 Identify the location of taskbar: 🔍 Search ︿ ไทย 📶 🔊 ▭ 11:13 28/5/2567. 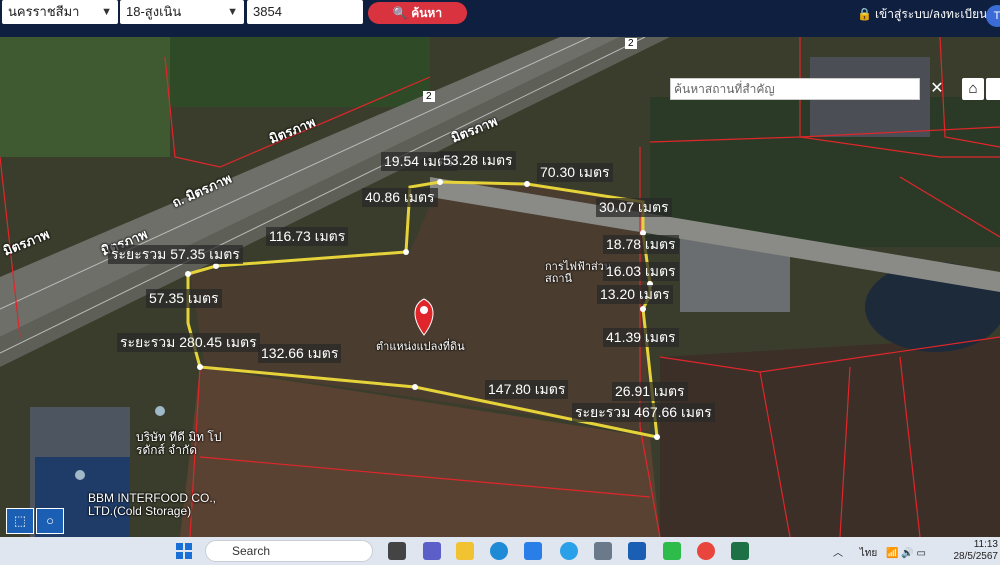
(500, 551).